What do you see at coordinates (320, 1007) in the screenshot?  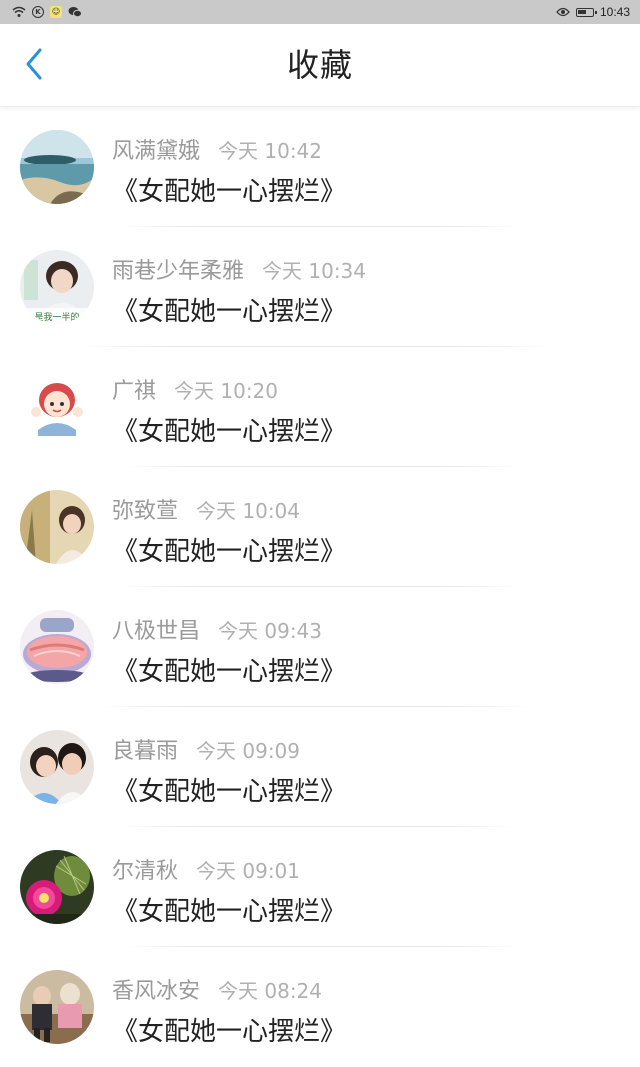 I see `list-item: 香风冰安 今天 08:24 《女配她一心摆烂》` at bounding box center [320, 1007].